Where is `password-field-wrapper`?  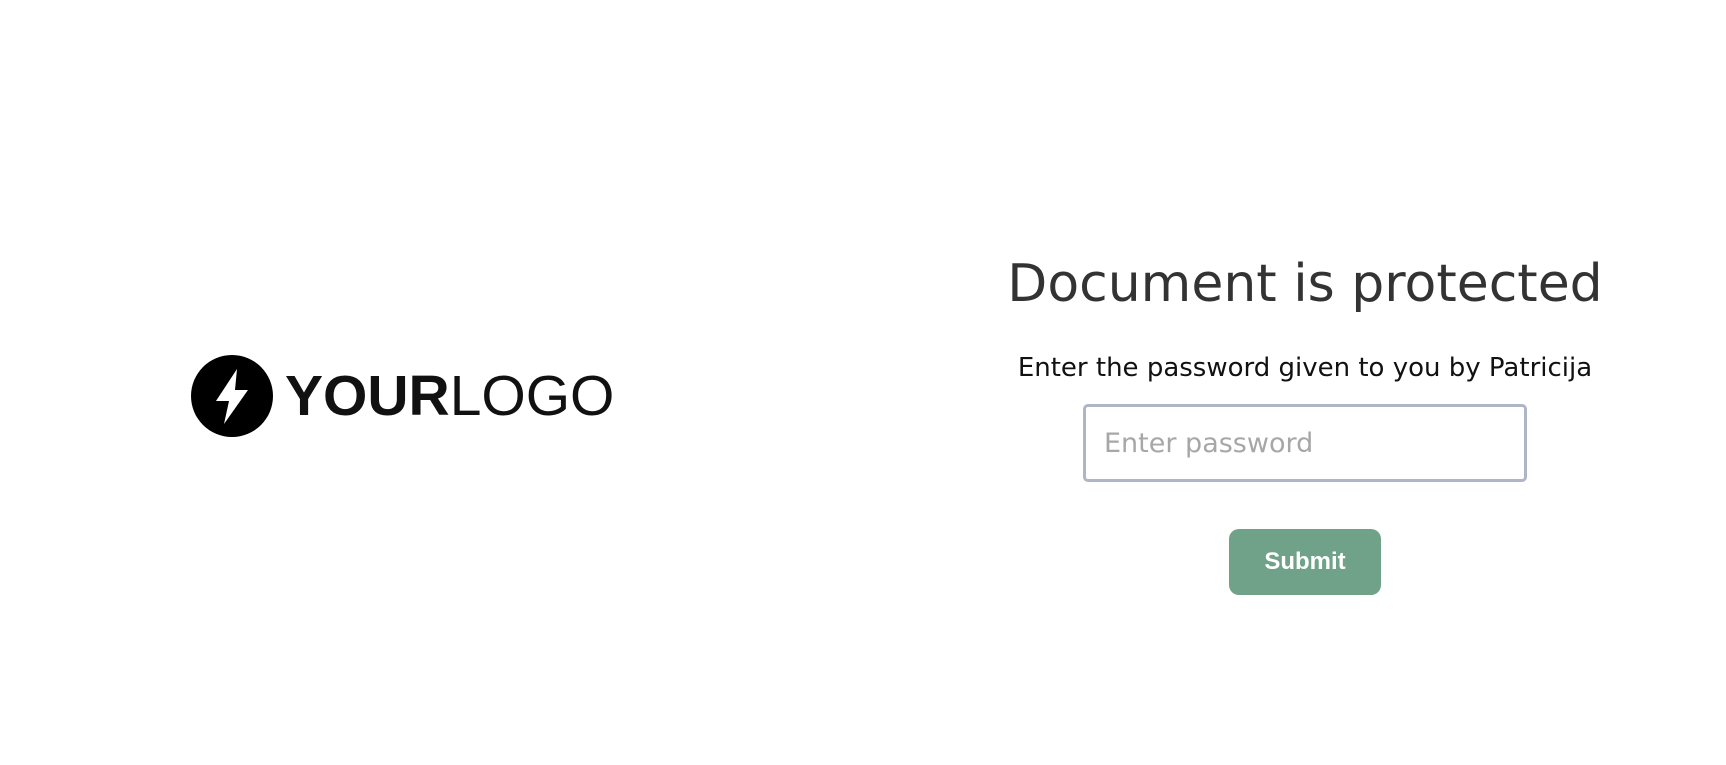
password-field-wrapper is located at coordinates (1305, 443).